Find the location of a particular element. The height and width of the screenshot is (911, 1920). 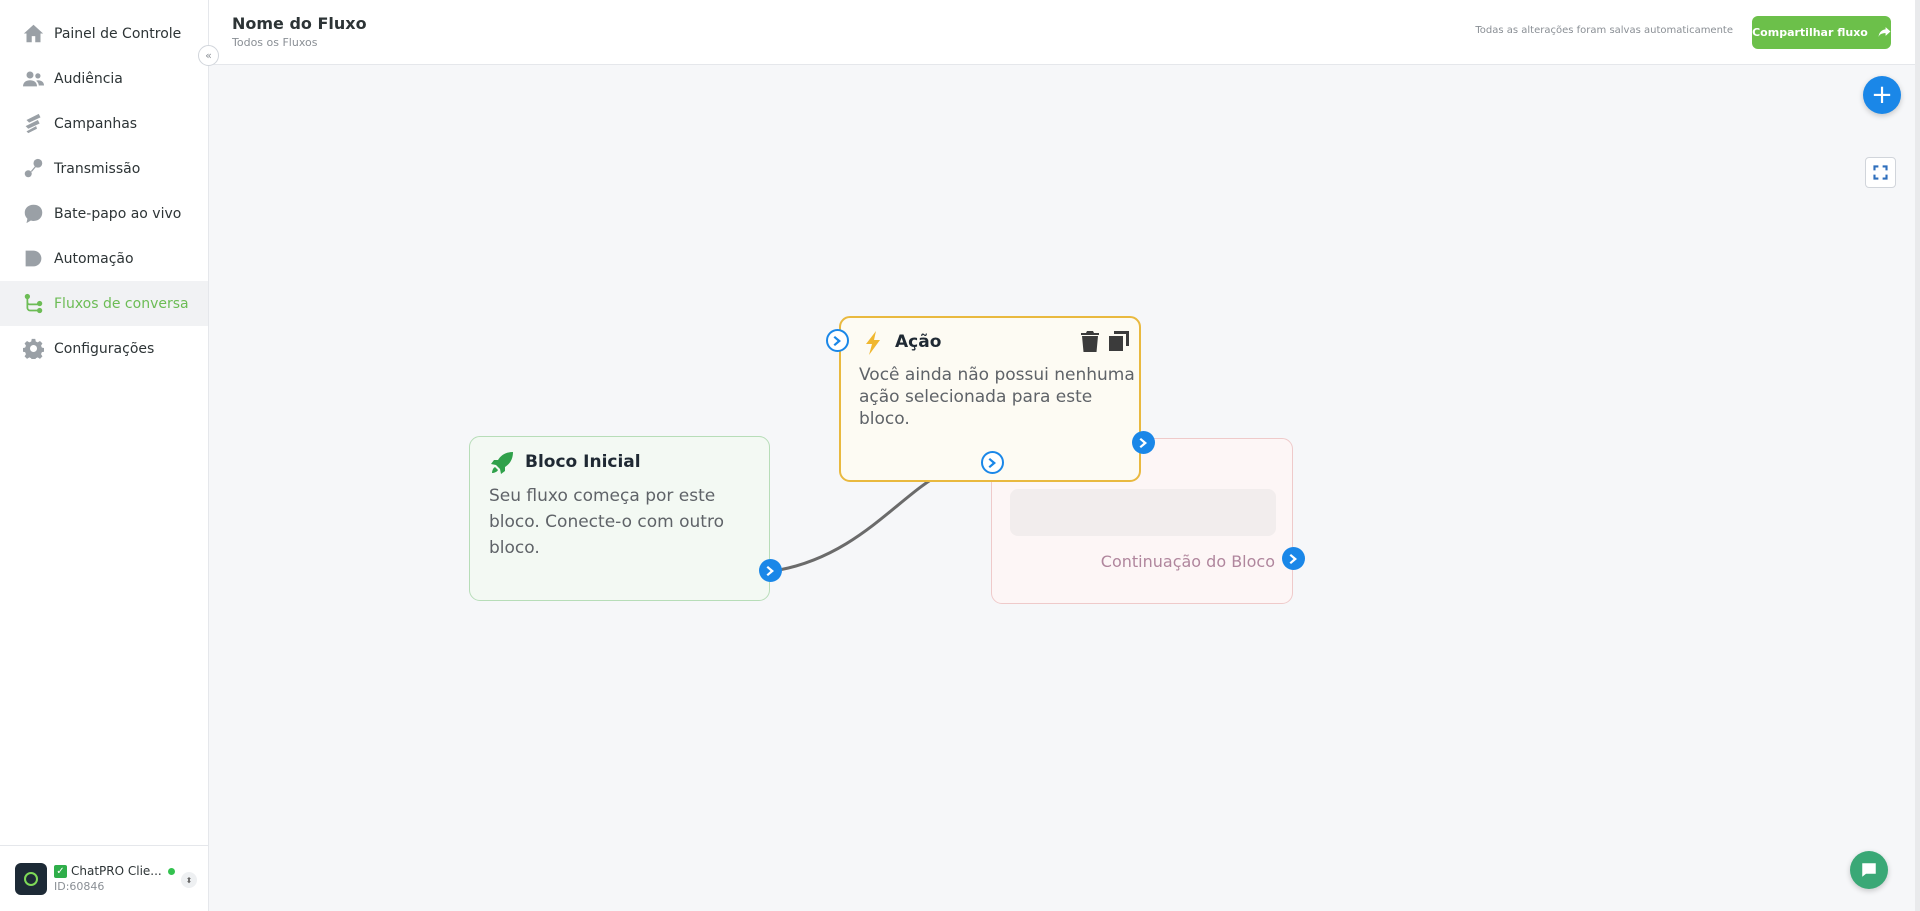

campaign-icon is located at coordinates (33, 124).